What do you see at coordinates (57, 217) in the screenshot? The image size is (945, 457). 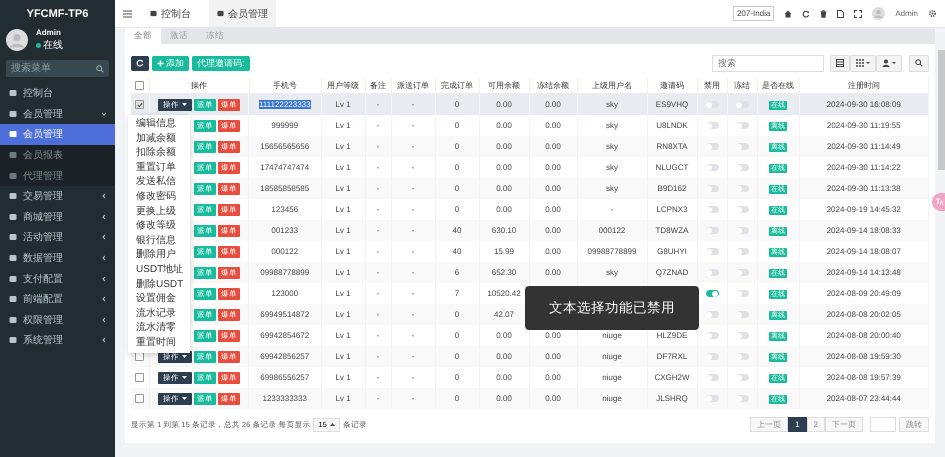 I see `sidebar-item: 商城管理` at bounding box center [57, 217].